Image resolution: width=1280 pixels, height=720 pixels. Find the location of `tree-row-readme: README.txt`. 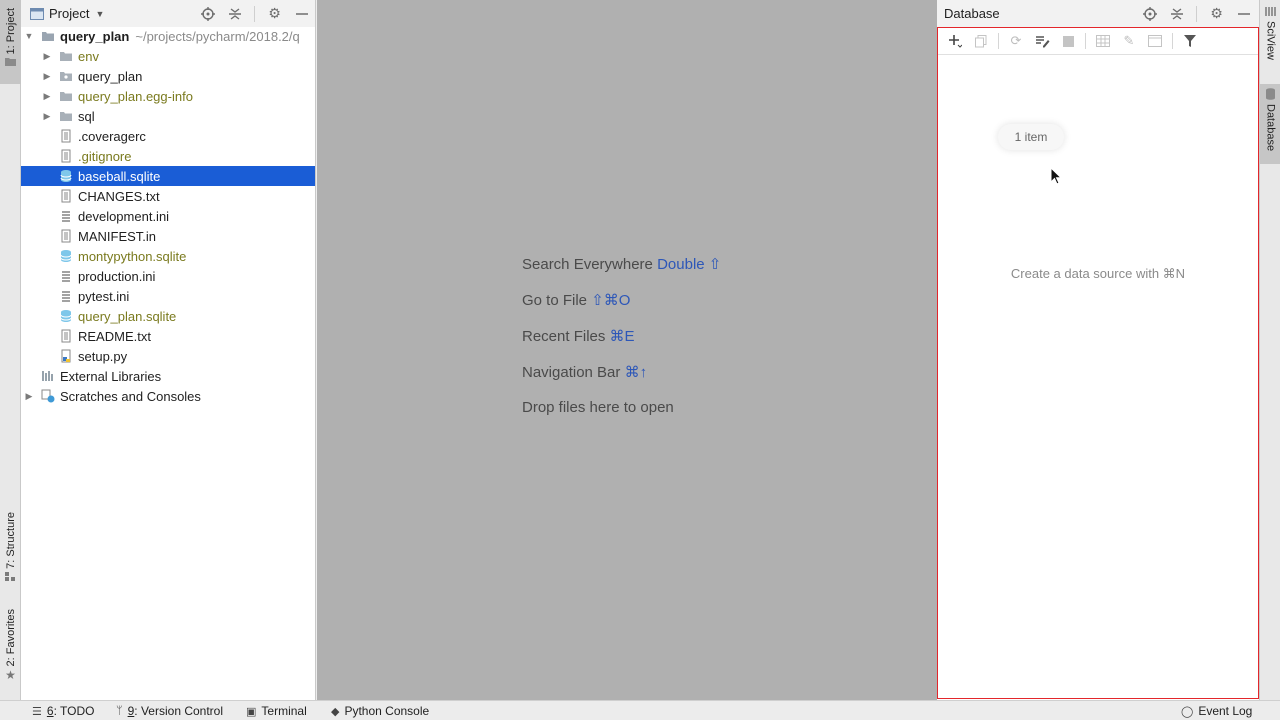

tree-row-readme: README.txt is located at coordinates (168, 336).